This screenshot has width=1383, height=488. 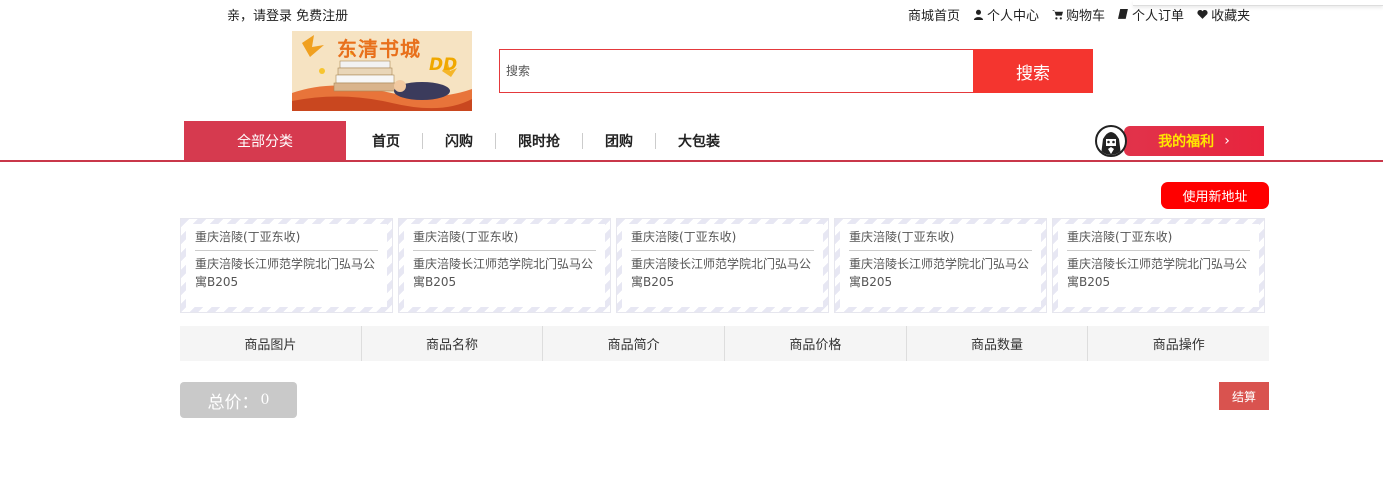 I want to click on column-header-name: 商品名称, so click(x=453, y=343).